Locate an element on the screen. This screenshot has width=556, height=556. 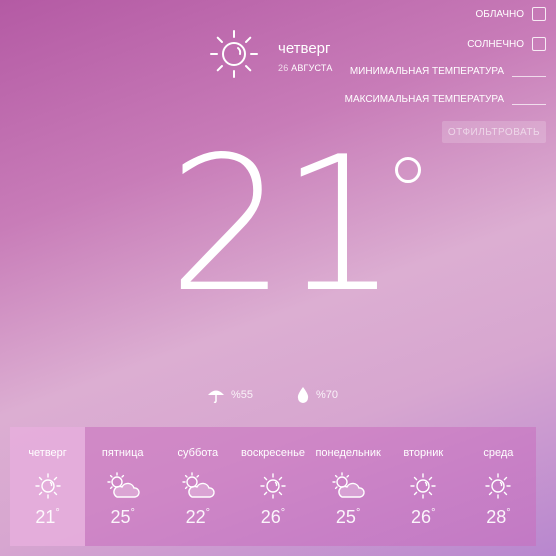
forecast-day-temp: 21° is located at coordinates (47, 517).